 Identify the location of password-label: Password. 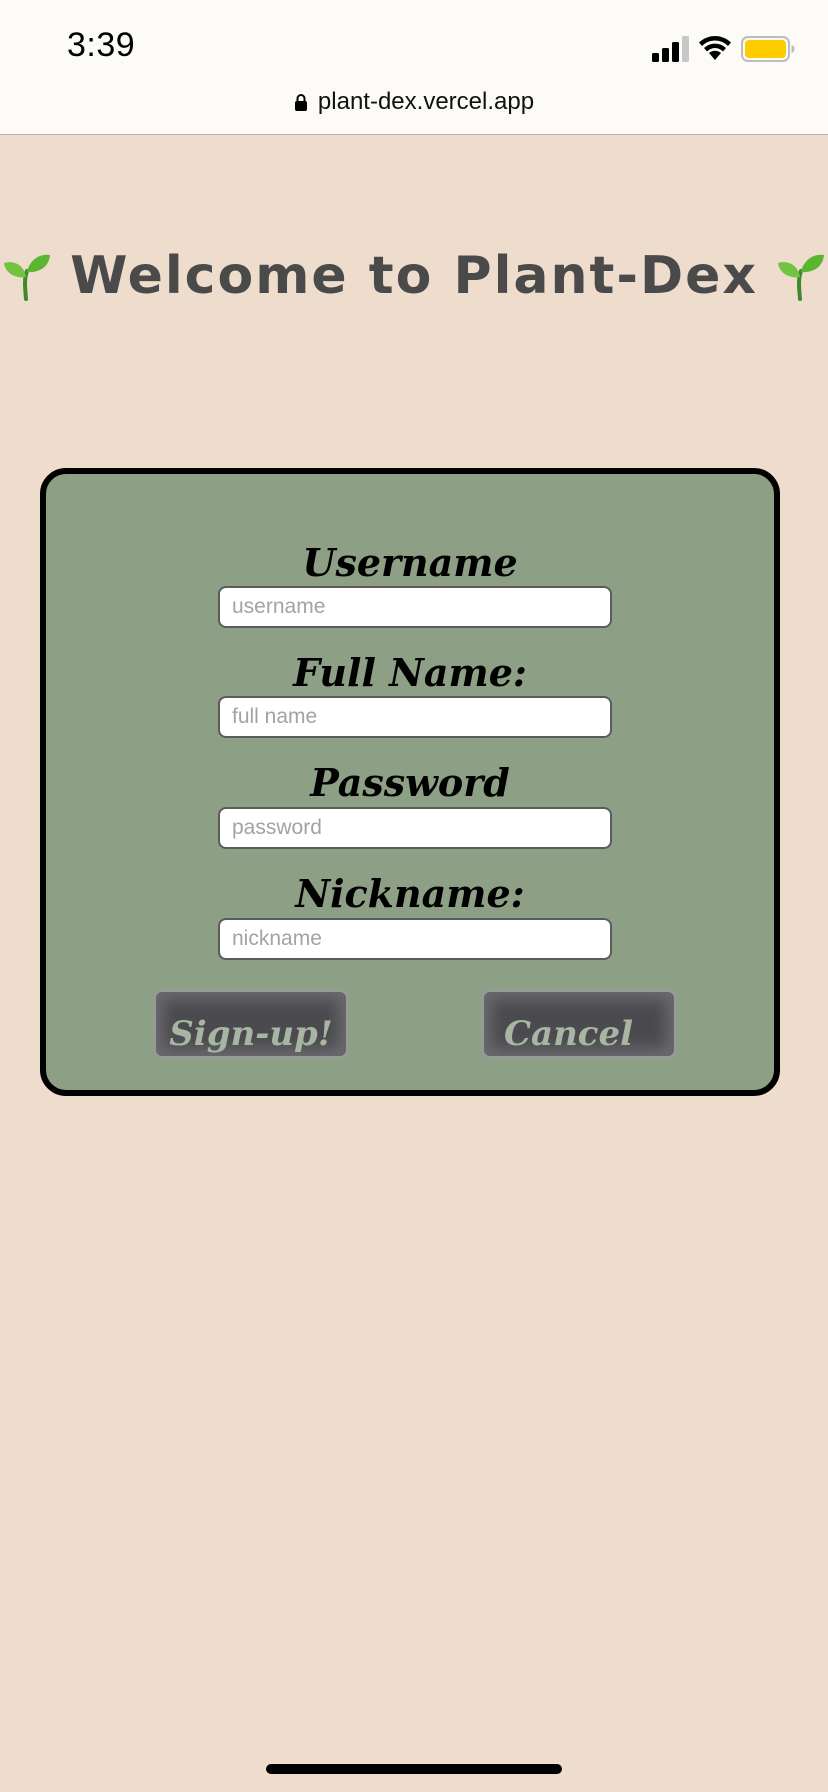
(410, 782).